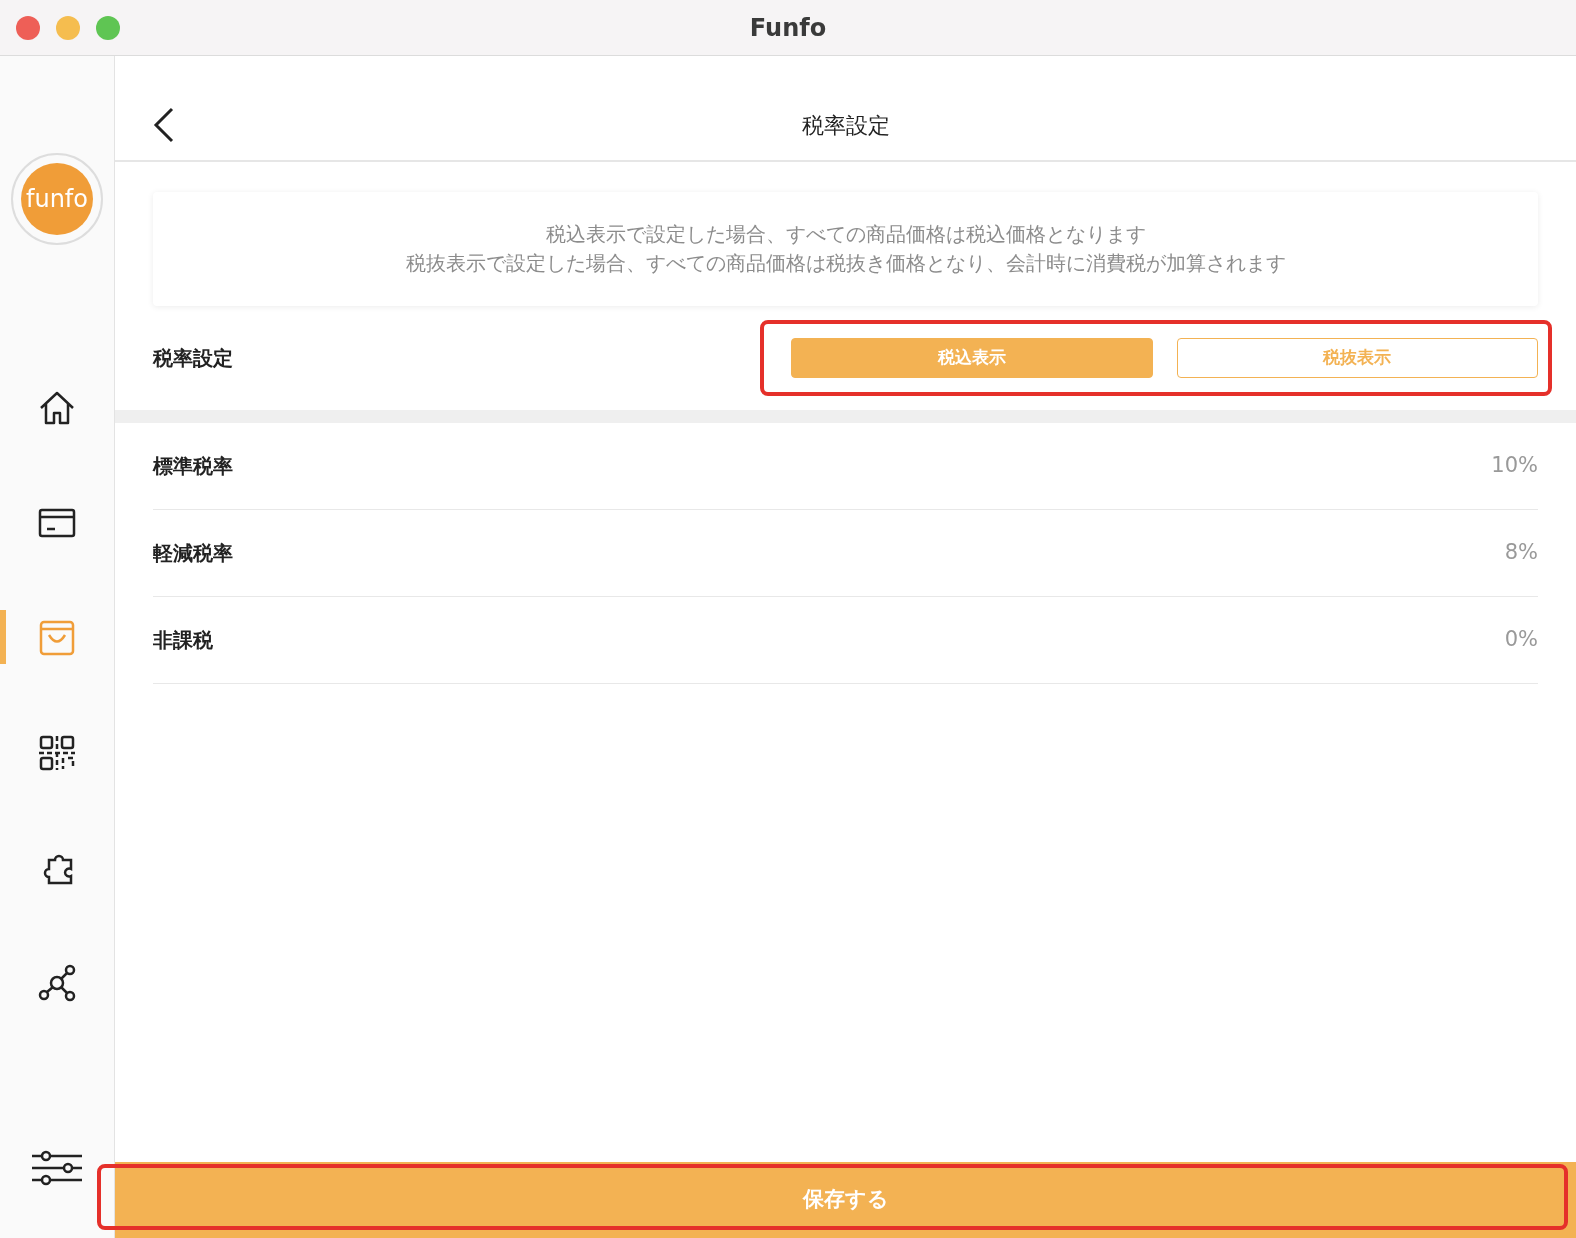 The height and width of the screenshot is (1238, 1576). Describe the element at coordinates (788, 28) in the screenshot. I see `window-title: Funfo` at that location.